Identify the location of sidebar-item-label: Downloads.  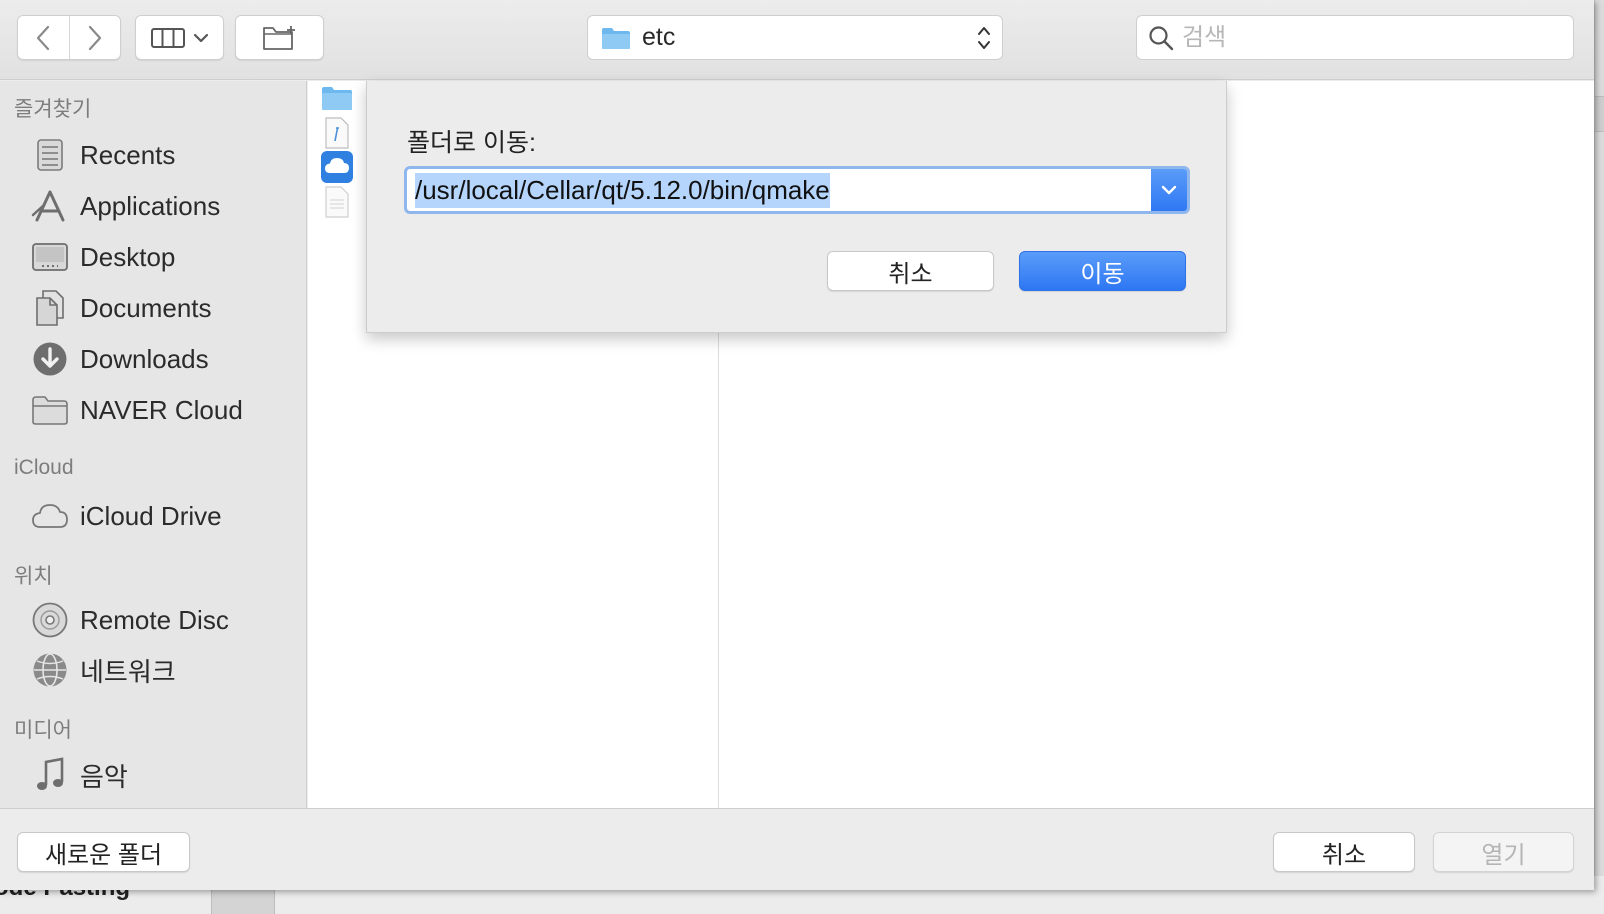
(144, 358).